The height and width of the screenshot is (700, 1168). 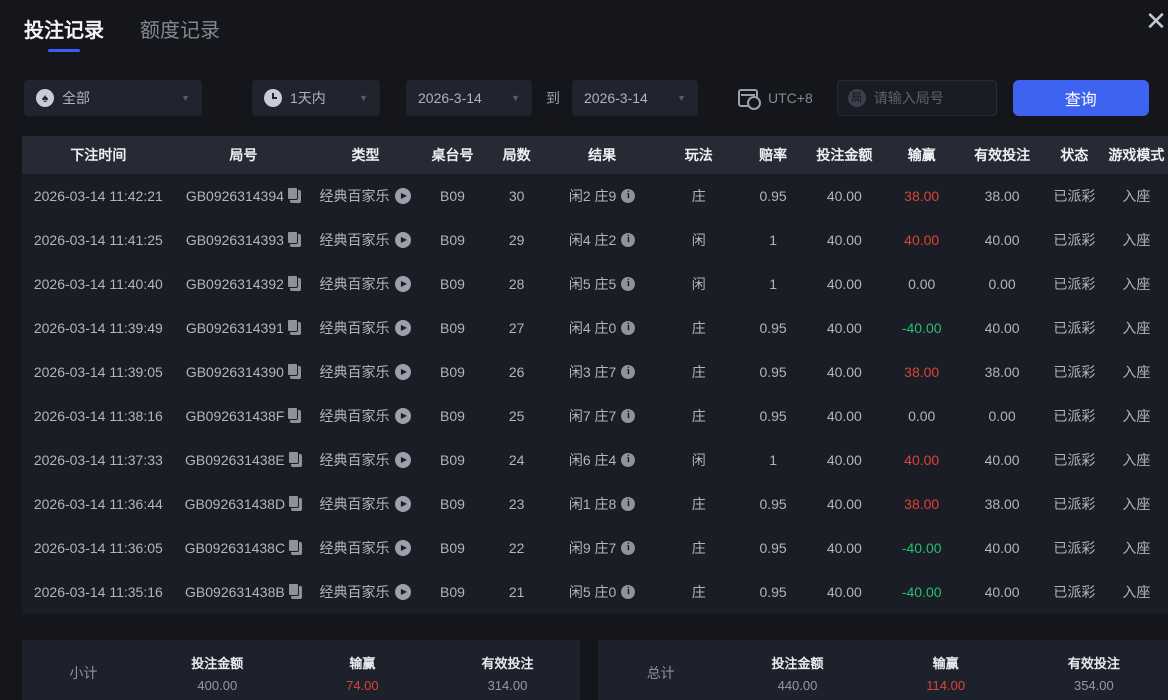 I want to click on round-id-cell: GB0926314393, so click(x=243, y=240).